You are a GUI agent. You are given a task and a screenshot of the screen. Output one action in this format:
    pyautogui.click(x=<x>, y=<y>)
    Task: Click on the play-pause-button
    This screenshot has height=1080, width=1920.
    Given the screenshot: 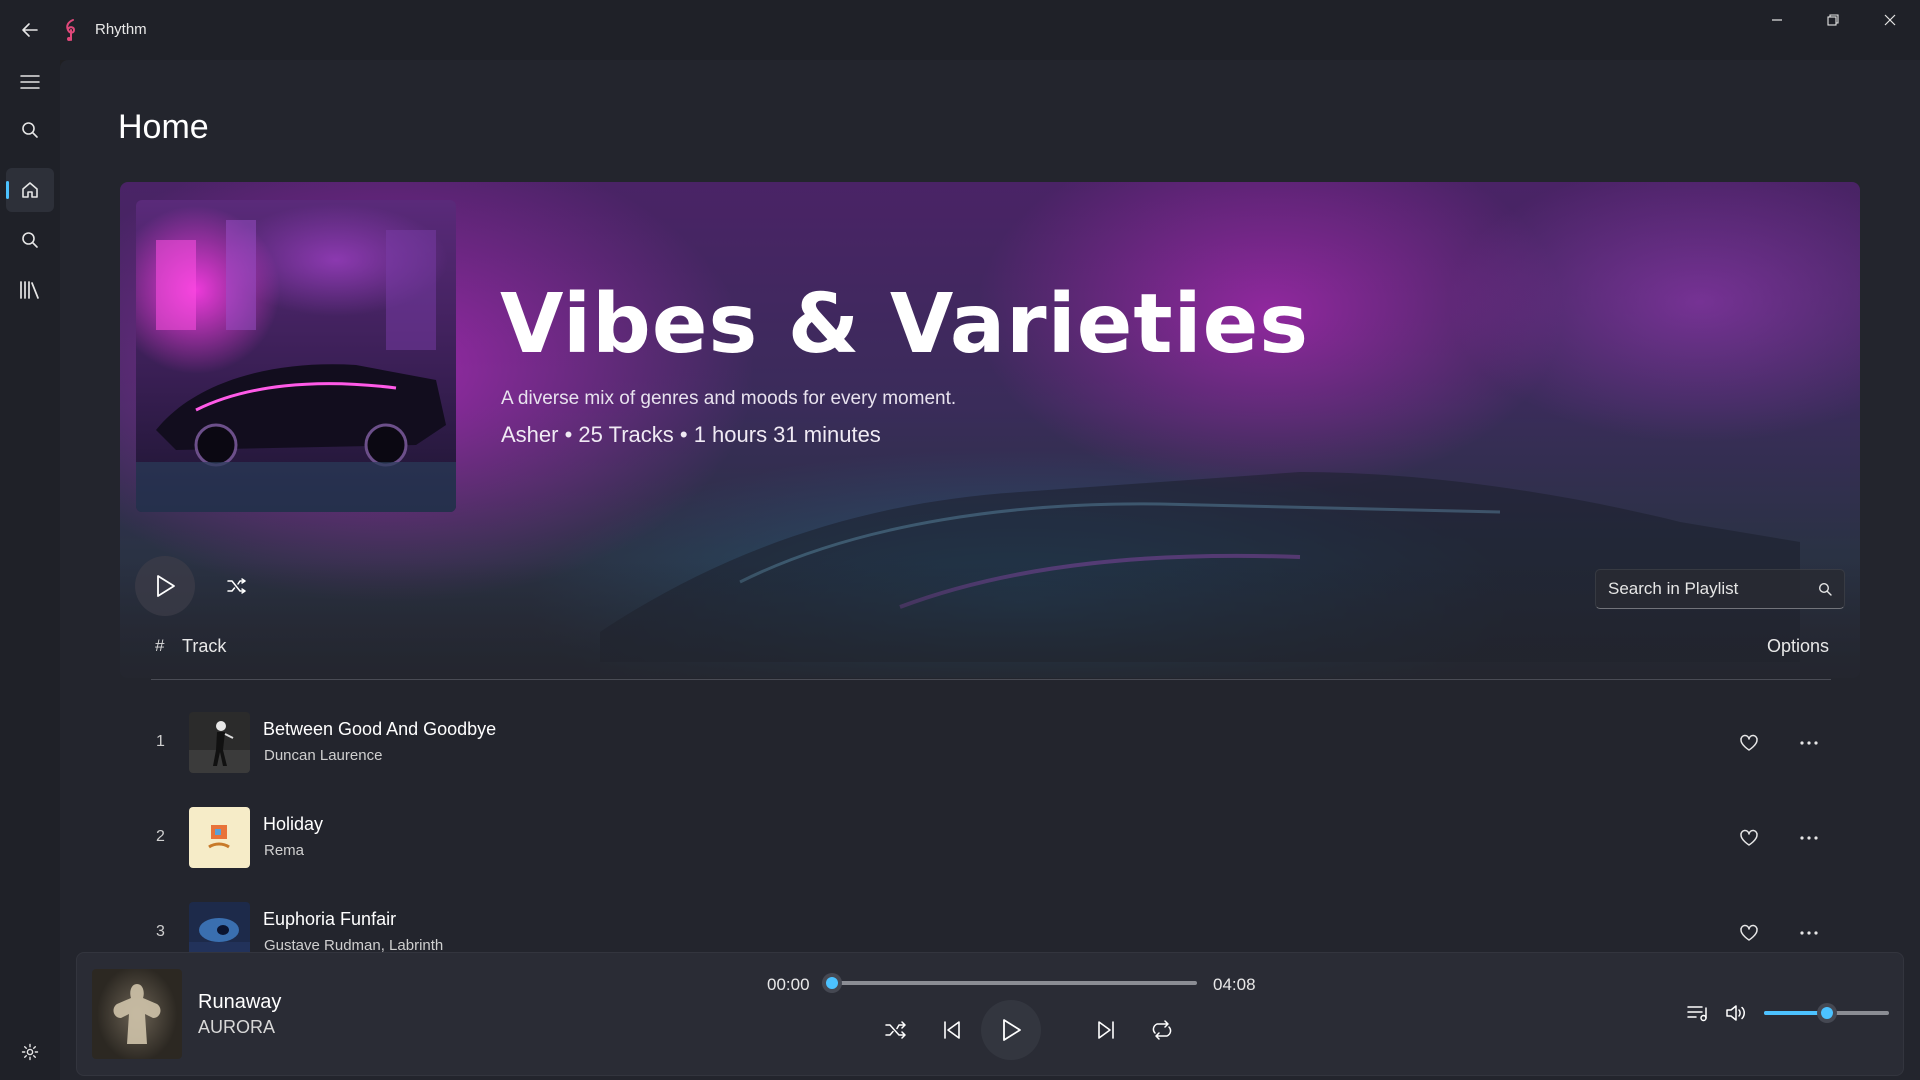 What is the action you would take?
    pyautogui.click(x=1011, y=1030)
    